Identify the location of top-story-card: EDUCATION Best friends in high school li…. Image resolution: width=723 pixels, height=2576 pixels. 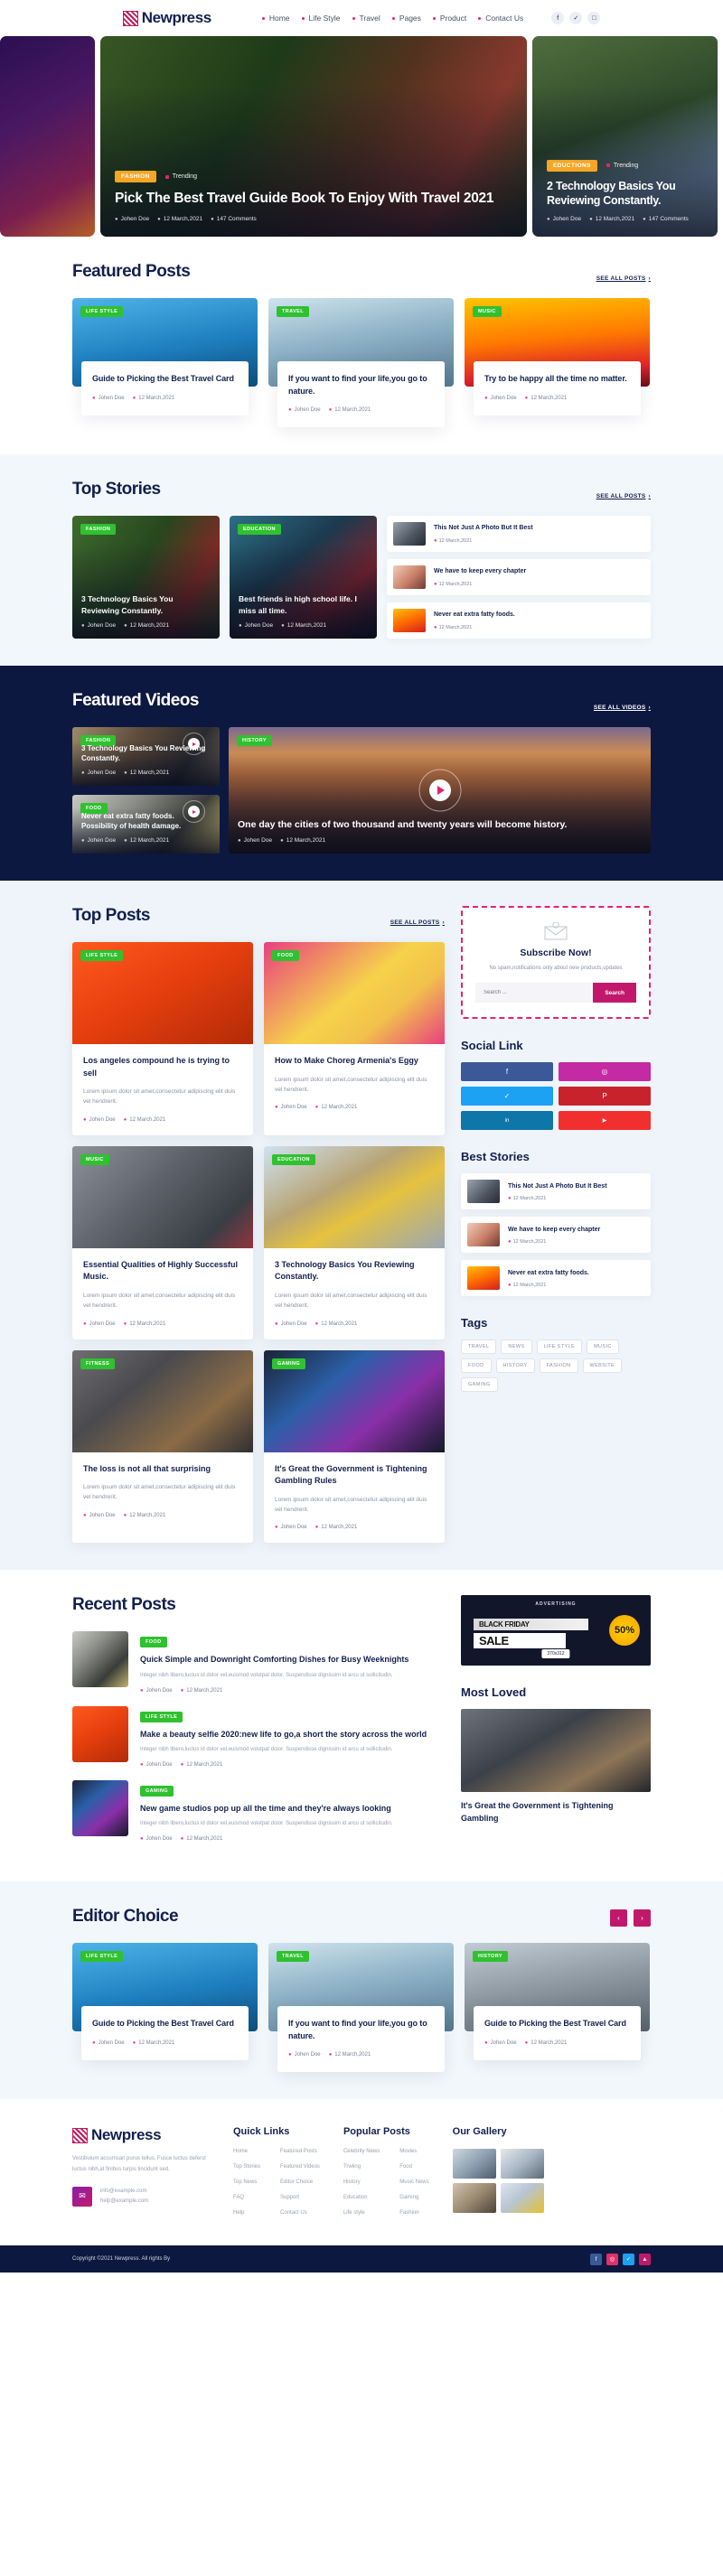
(303, 577).